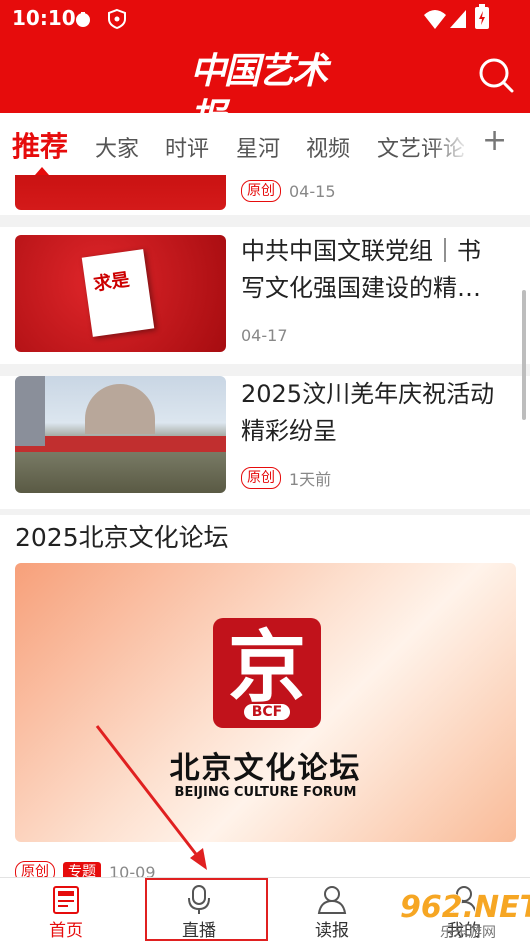  Describe the element at coordinates (524, 355) in the screenshot. I see `scrollbar` at that location.